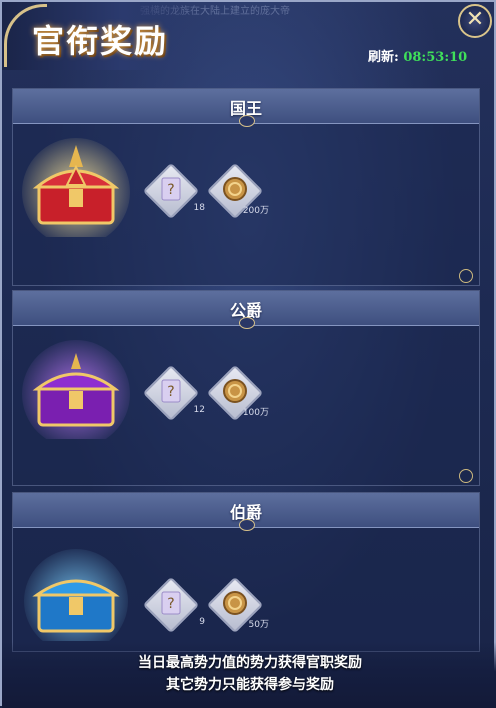 This screenshot has height=708, width=496. I want to click on reward-item: 50万, so click(237, 605).